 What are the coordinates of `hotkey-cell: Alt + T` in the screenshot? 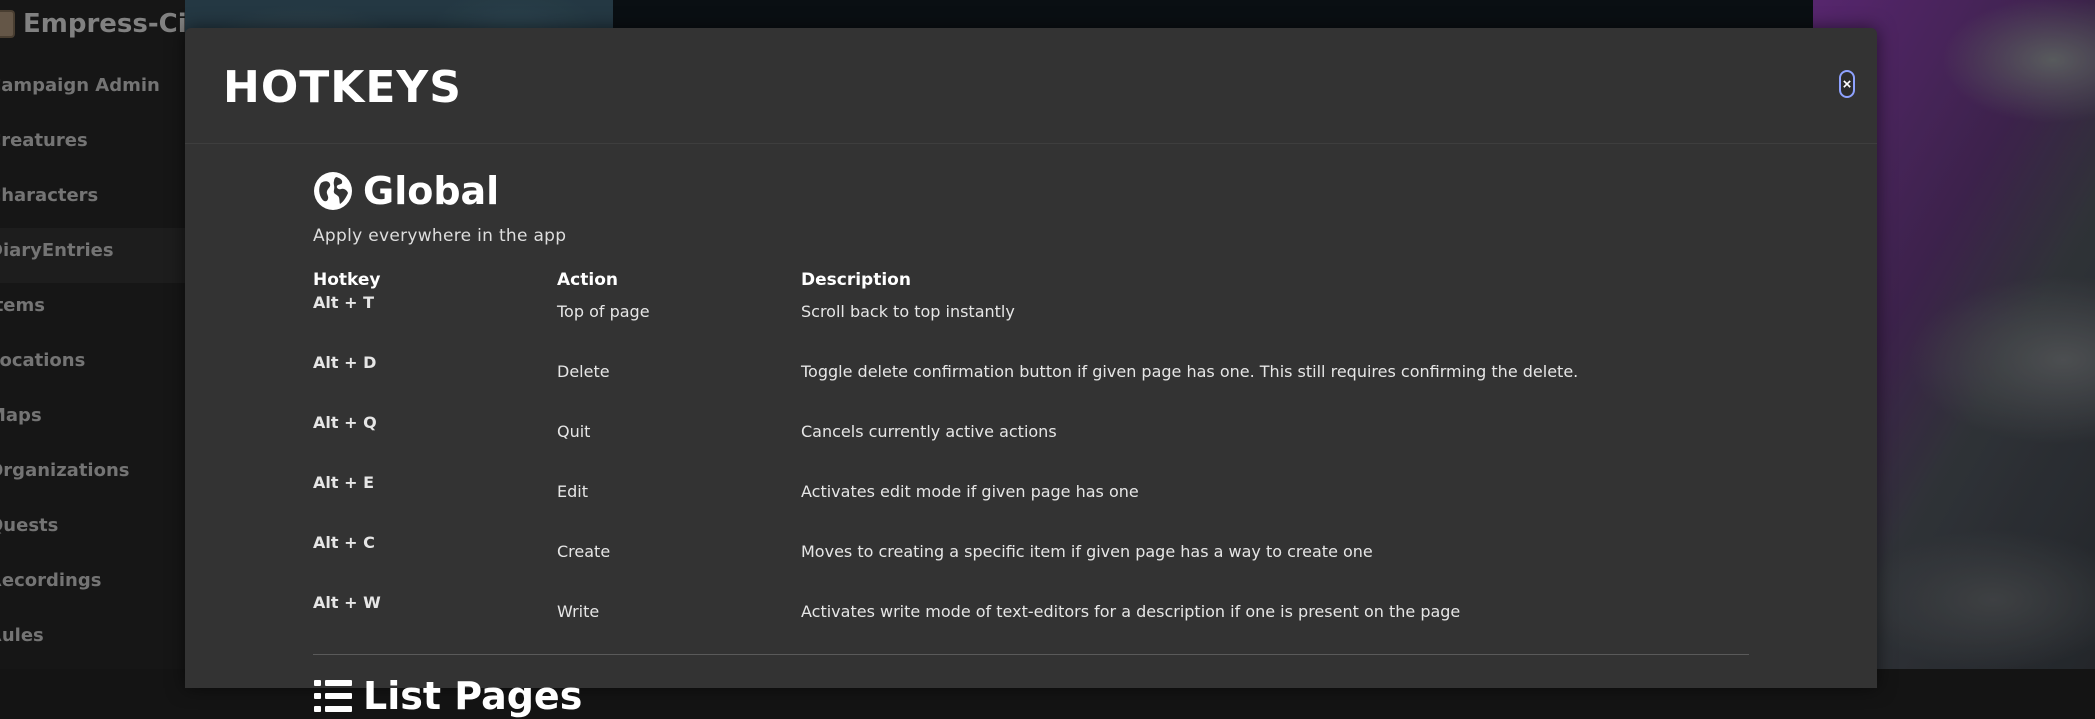 It's located at (343, 302).